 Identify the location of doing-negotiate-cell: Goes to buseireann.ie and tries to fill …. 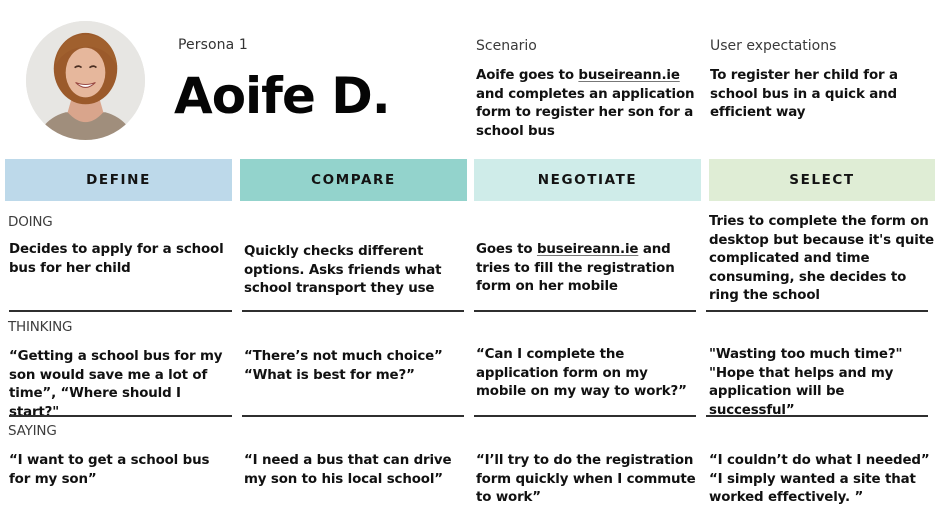
(588, 269).